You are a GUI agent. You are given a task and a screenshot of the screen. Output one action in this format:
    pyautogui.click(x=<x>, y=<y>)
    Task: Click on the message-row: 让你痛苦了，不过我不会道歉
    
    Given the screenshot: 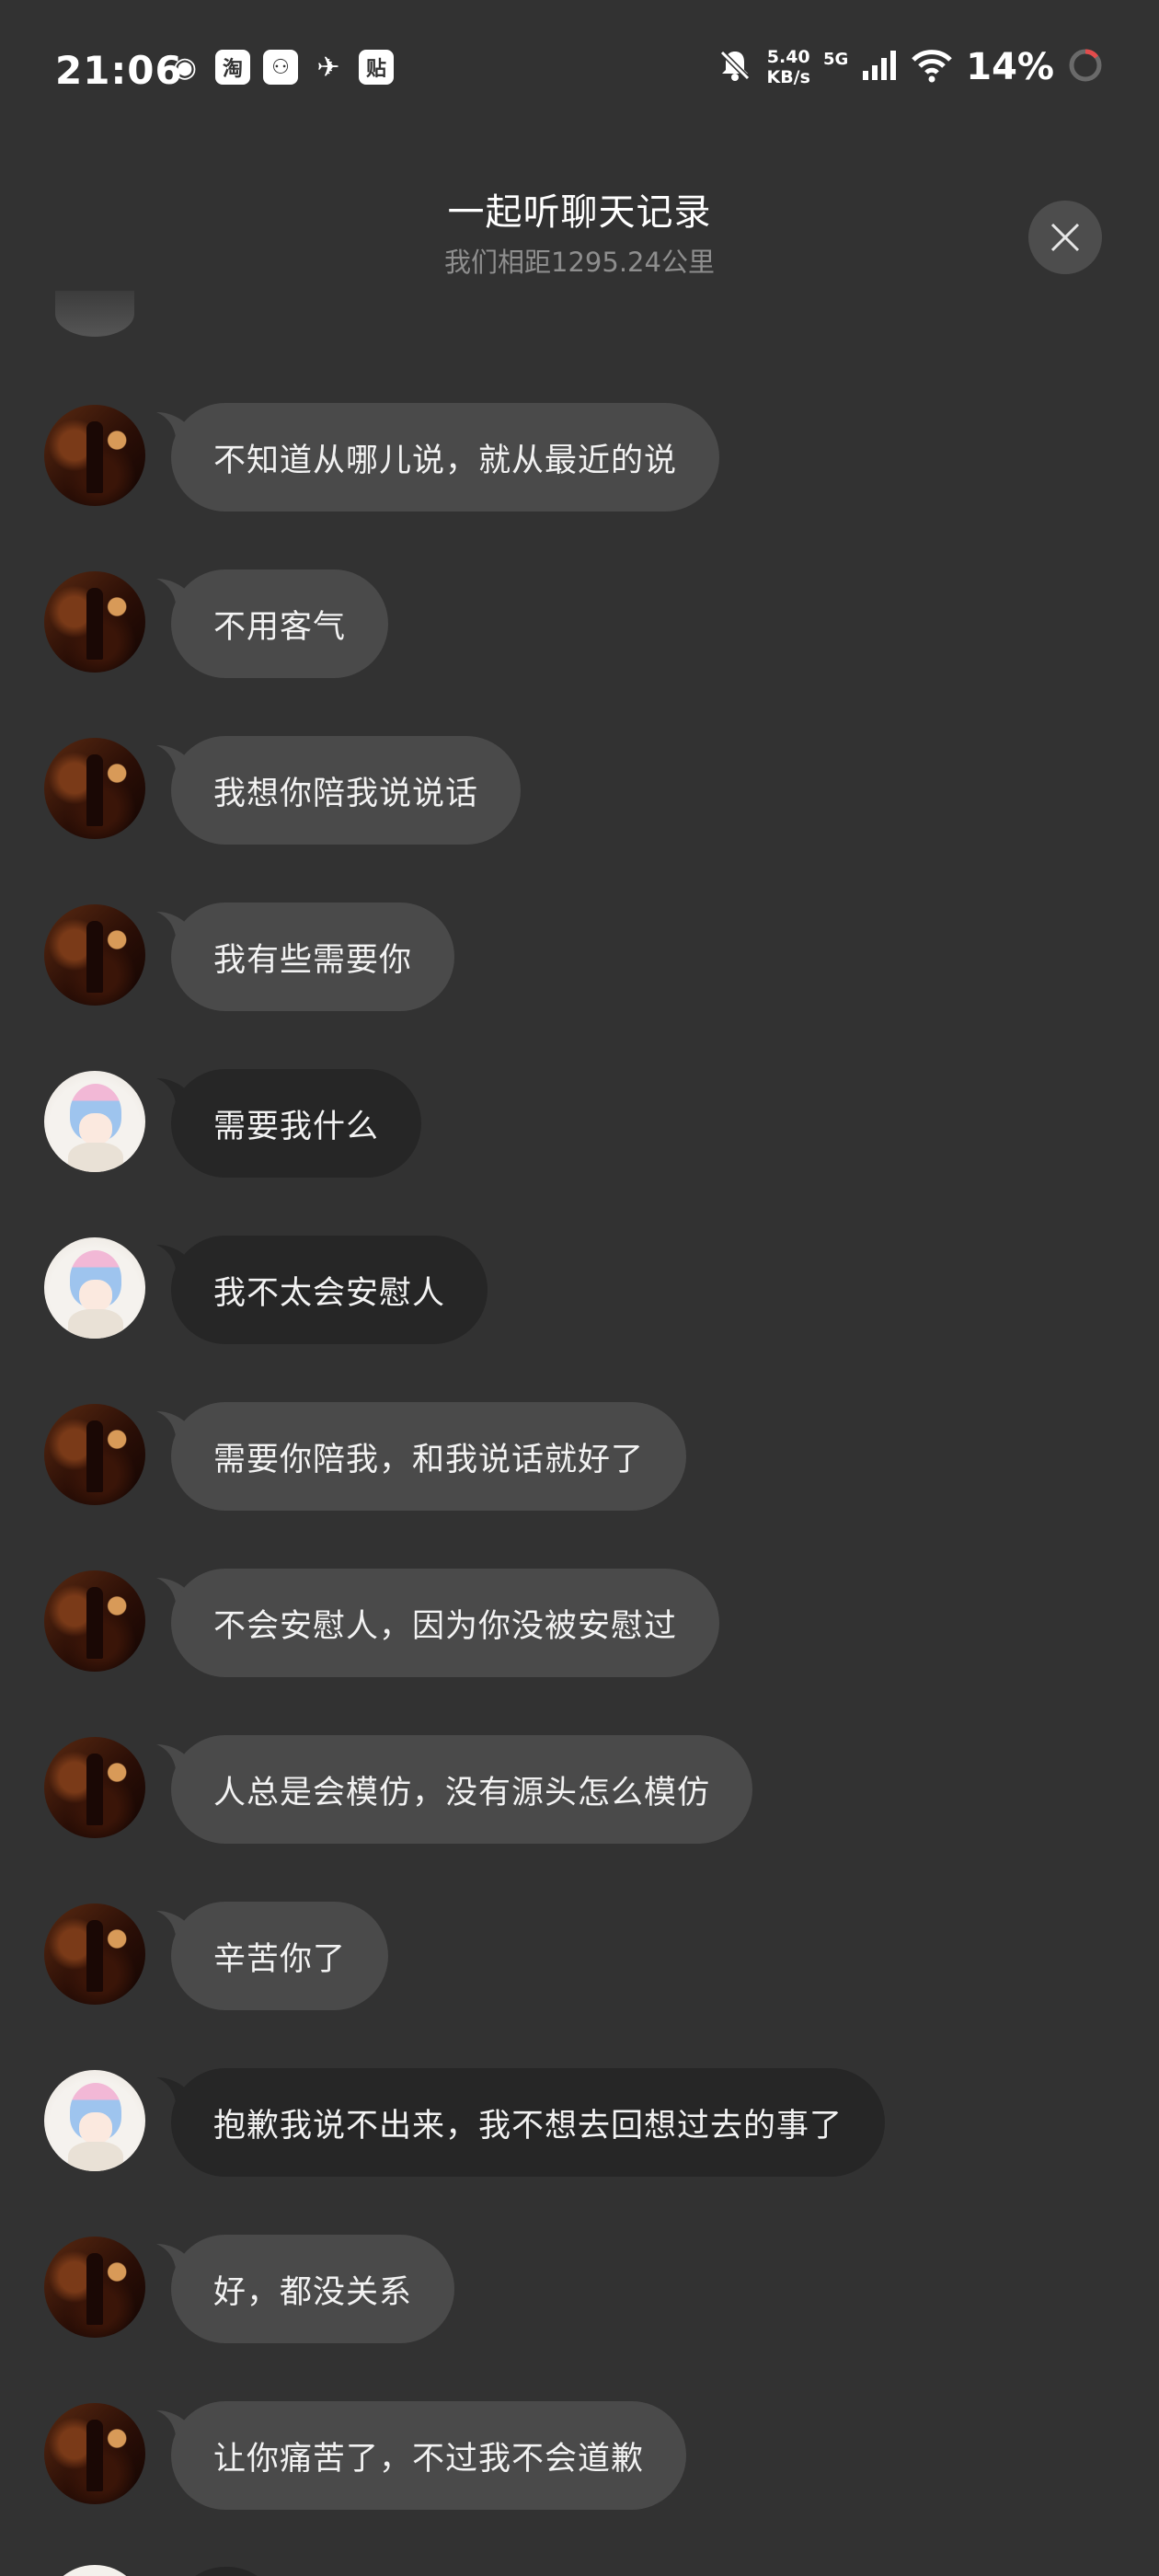 What is the action you would take?
    pyautogui.click(x=579, y=2457)
    